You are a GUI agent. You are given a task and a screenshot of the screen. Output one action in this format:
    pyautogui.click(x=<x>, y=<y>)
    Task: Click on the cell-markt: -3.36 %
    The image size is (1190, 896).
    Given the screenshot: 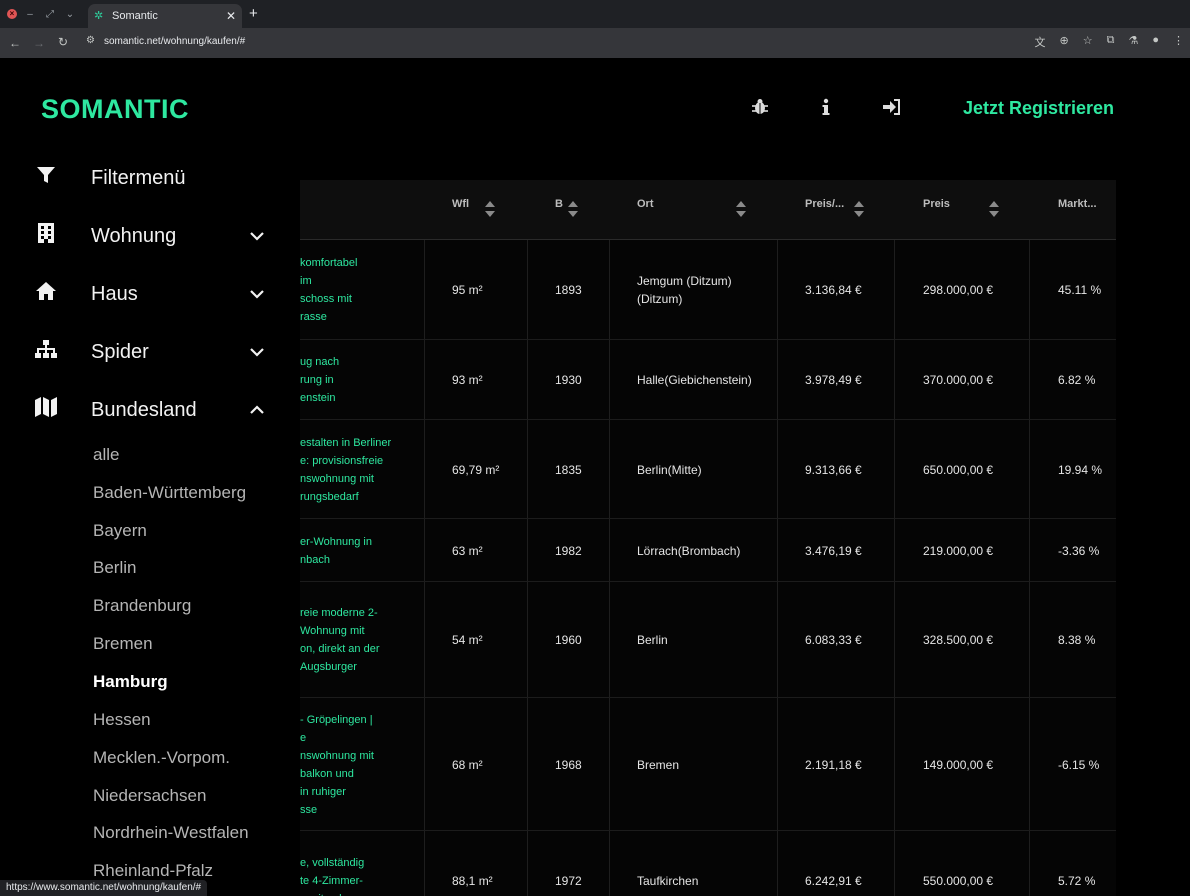 What is the action you would take?
    pyautogui.click(x=1079, y=551)
    